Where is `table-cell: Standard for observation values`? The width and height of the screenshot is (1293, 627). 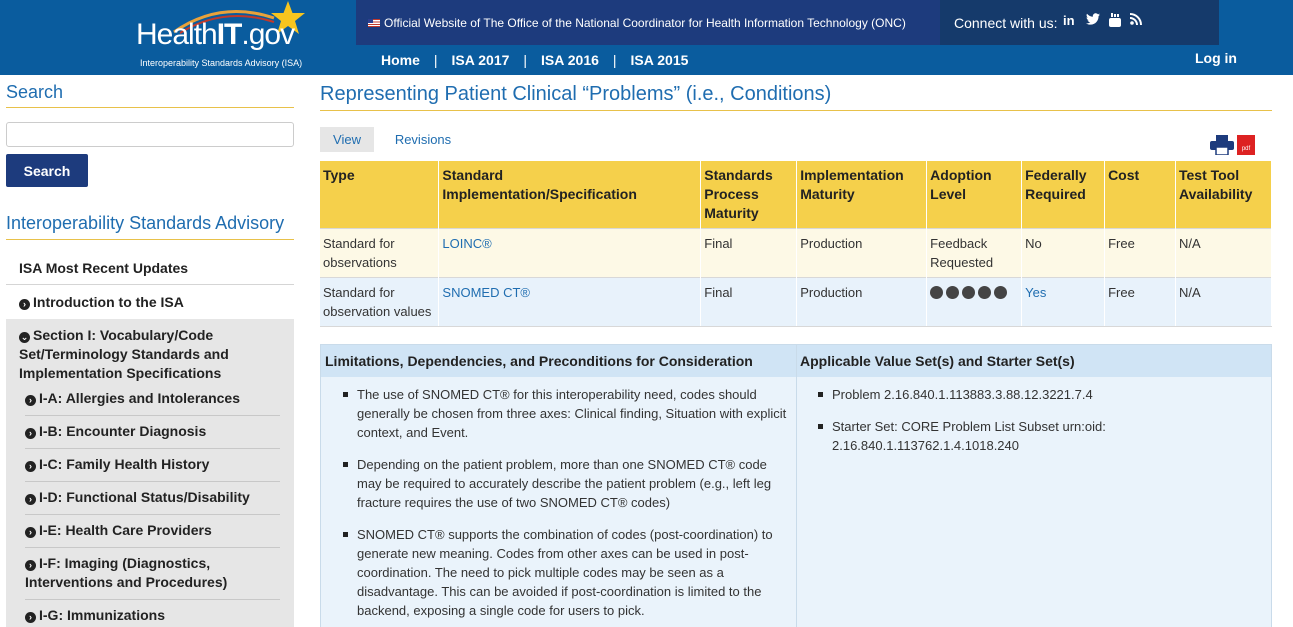 table-cell: Standard for observation values is located at coordinates (380, 302).